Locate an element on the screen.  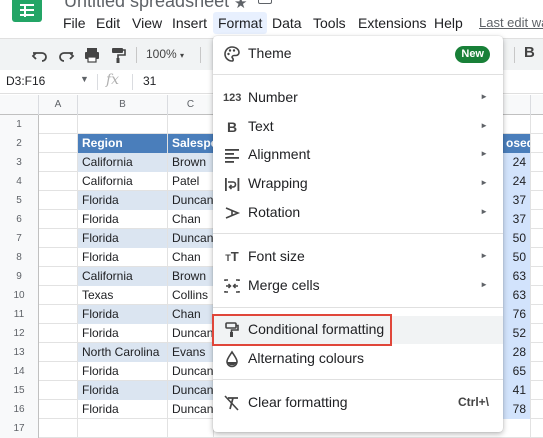
menu-item-clear-formatting: Clear formatting Ctrl+\ is located at coordinates (358, 403).